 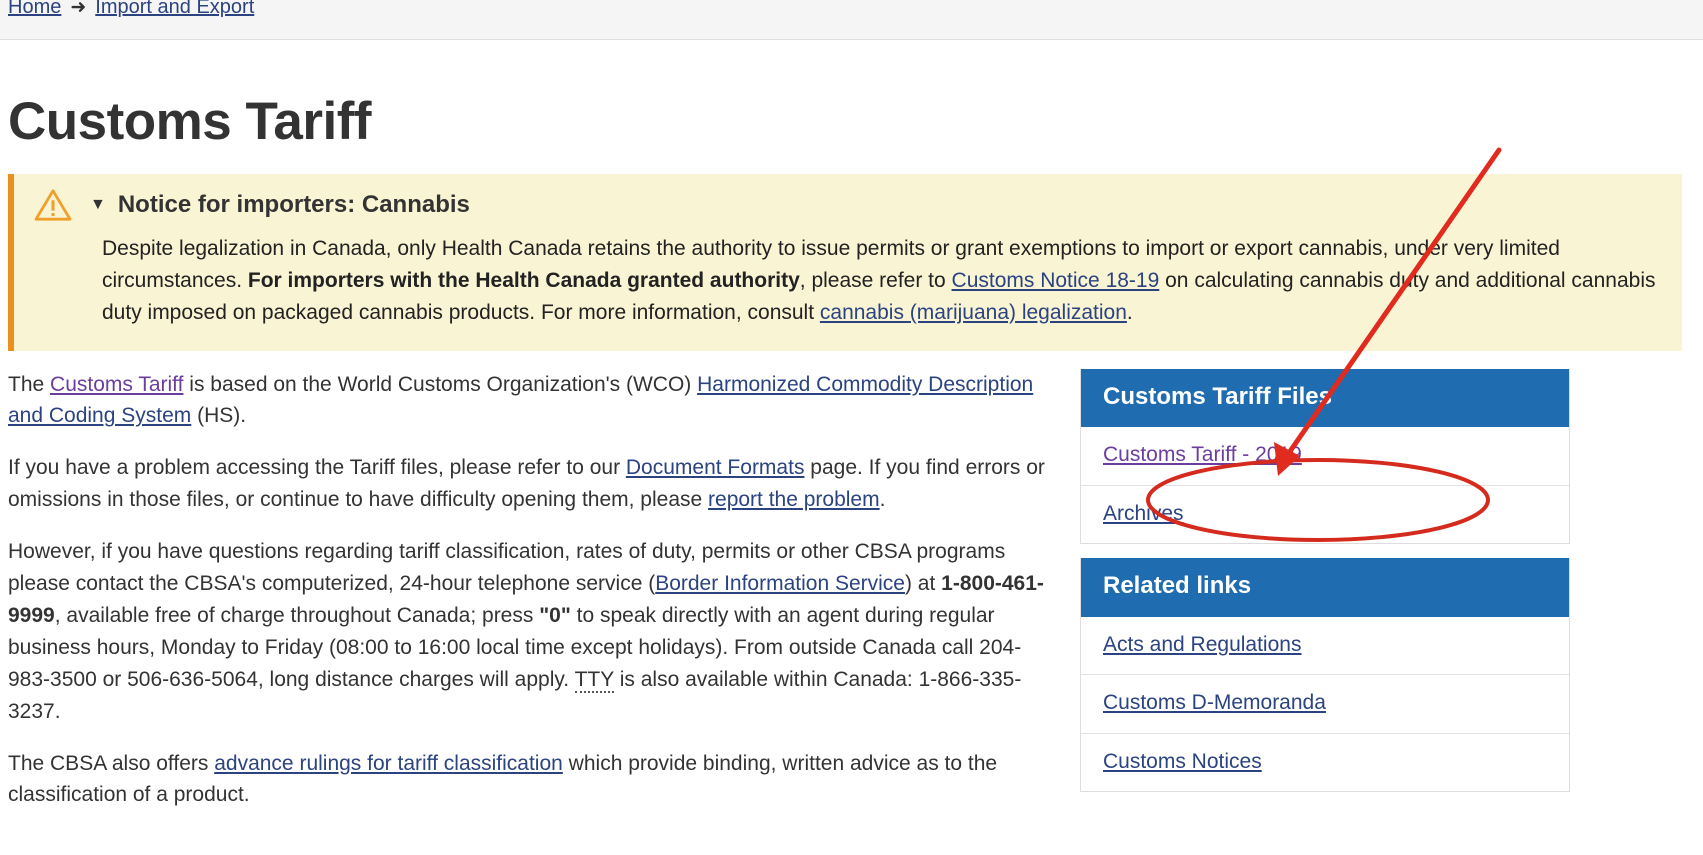 I want to click on breadcrumb-arrow-icon: ➜, so click(x=78, y=9).